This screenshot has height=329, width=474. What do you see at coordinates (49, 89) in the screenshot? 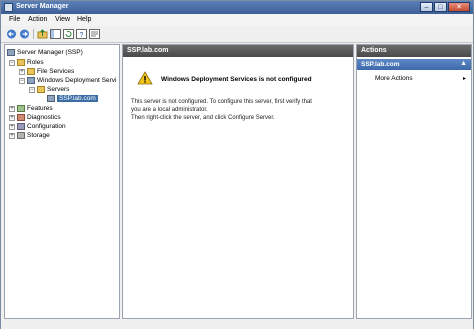
I see `tree-node-servers: − Servers` at bounding box center [49, 89].